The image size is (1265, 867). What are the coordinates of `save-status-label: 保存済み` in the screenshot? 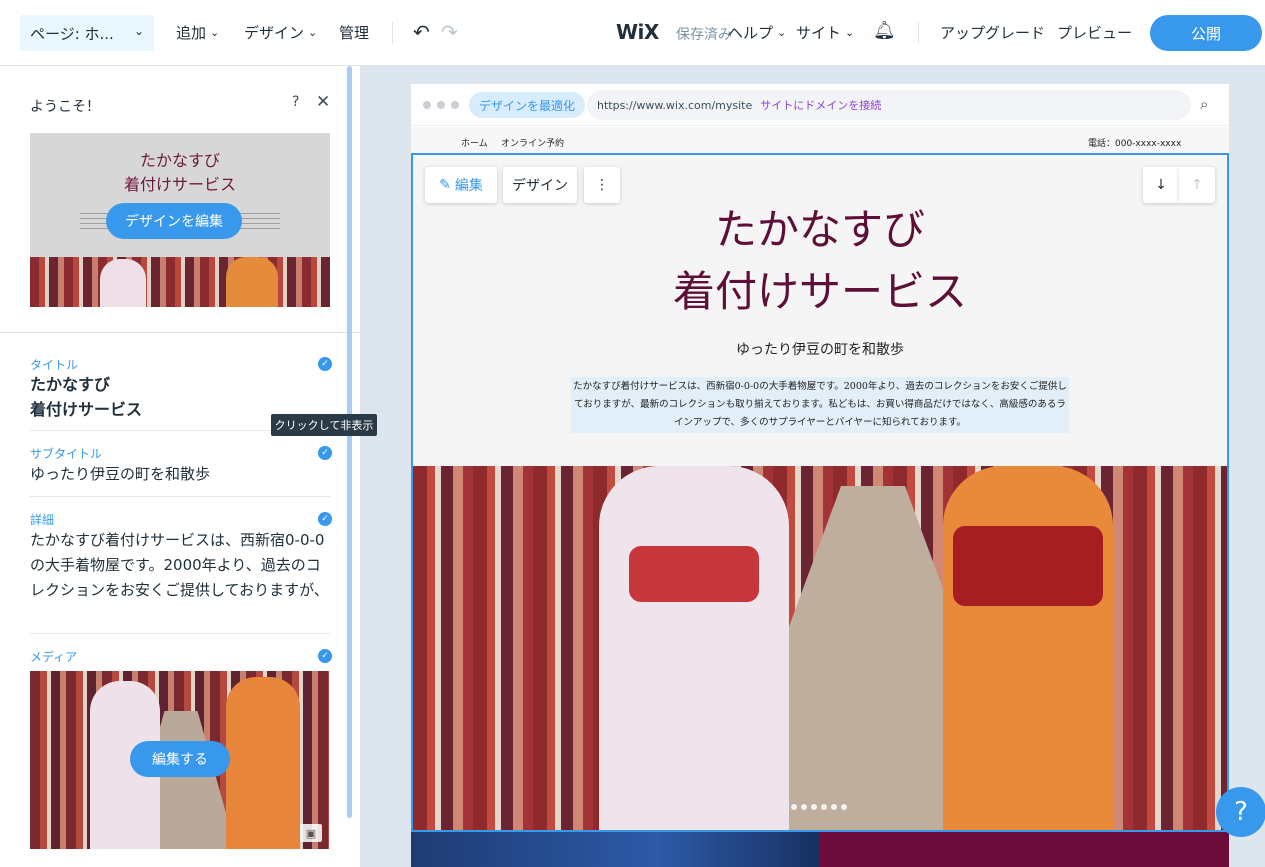 It's located at (704, 35).